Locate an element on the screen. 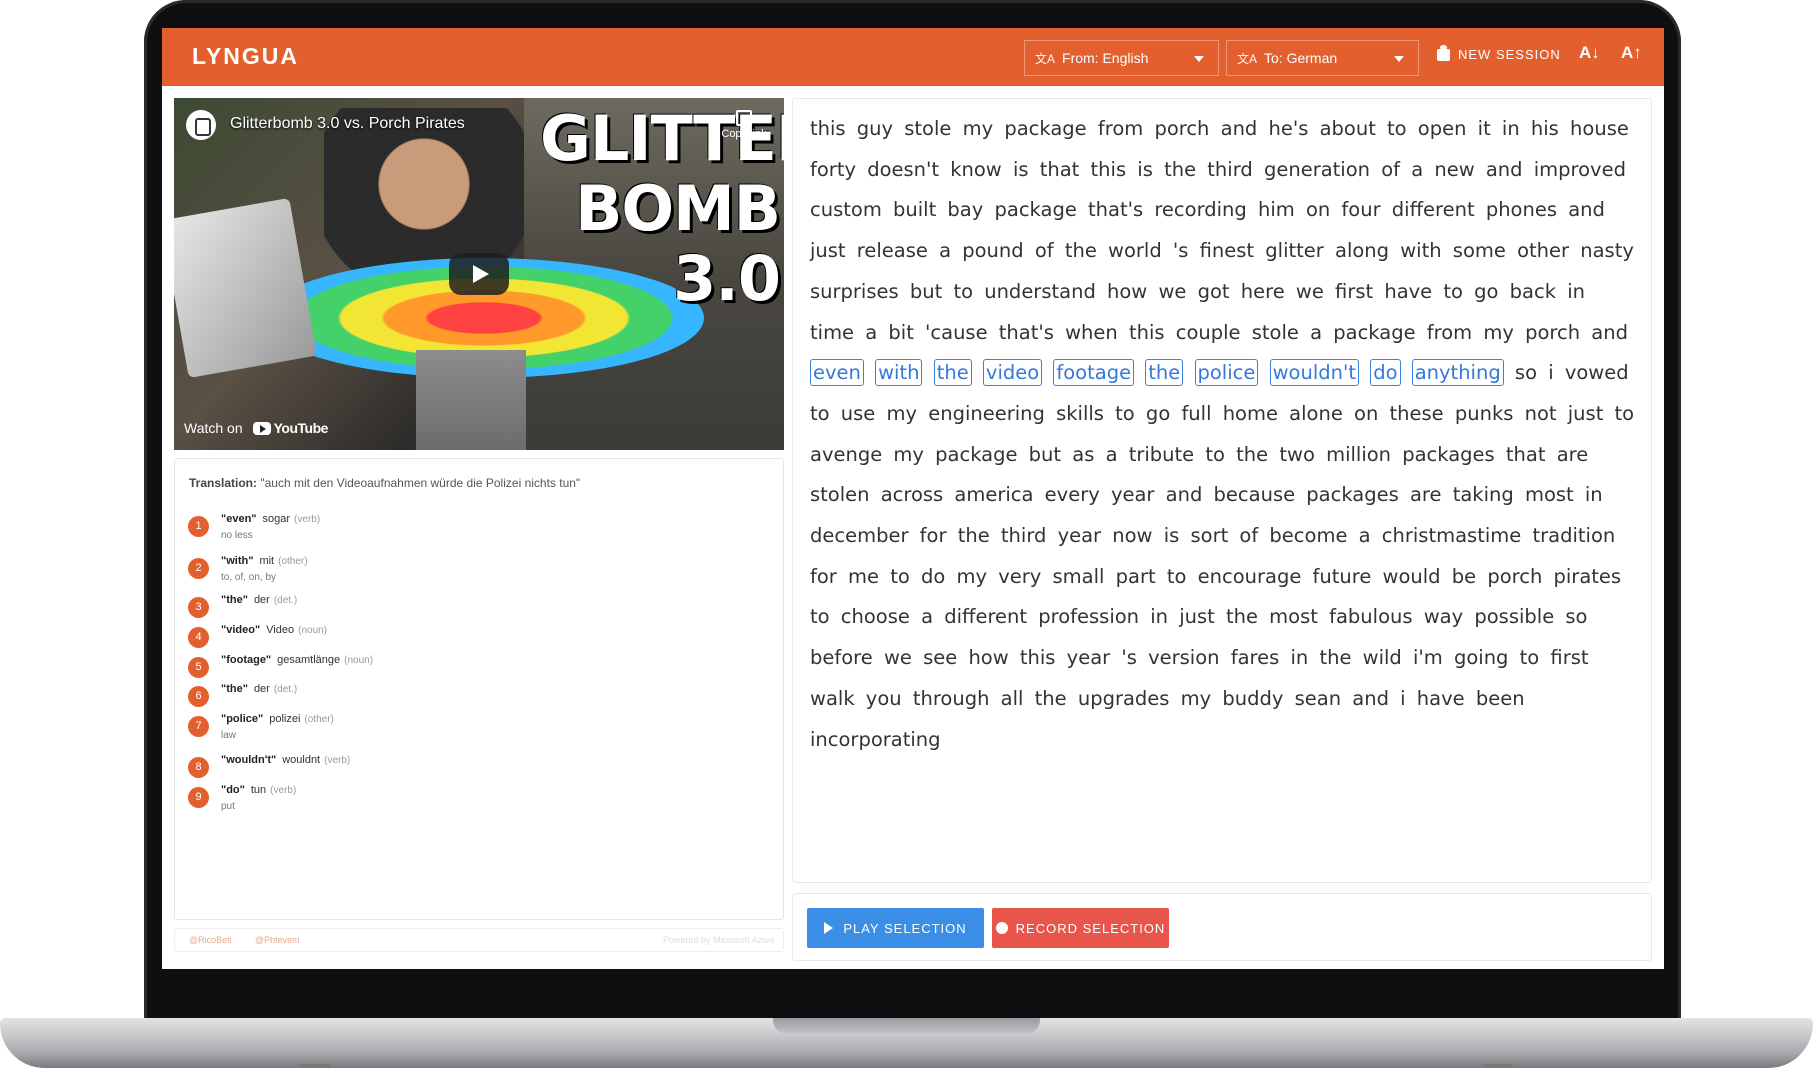 Image resolution: width=1813 pixels, height=1073 pixels. copy-link-button: Copy link is located at coordinates (744, 125).